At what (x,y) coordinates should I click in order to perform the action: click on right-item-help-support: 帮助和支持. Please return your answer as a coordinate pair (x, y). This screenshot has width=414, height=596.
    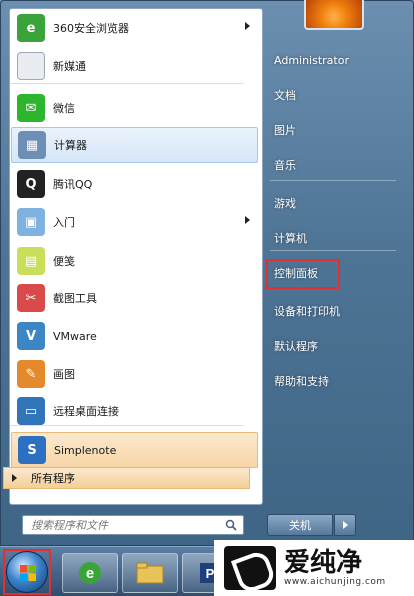
    Looking at the image, I should click on (333, 381).